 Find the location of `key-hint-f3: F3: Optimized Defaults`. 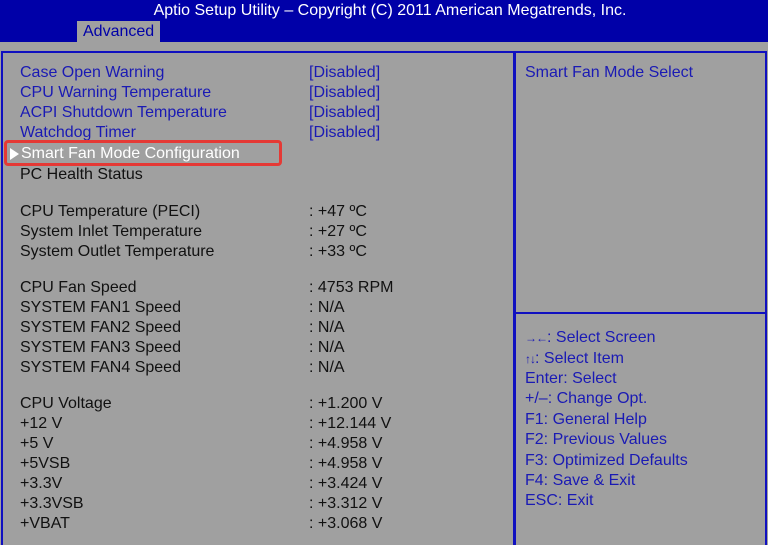

key-hint-f3: F3: Optimized Defaults is located at coordinates (606, 461).